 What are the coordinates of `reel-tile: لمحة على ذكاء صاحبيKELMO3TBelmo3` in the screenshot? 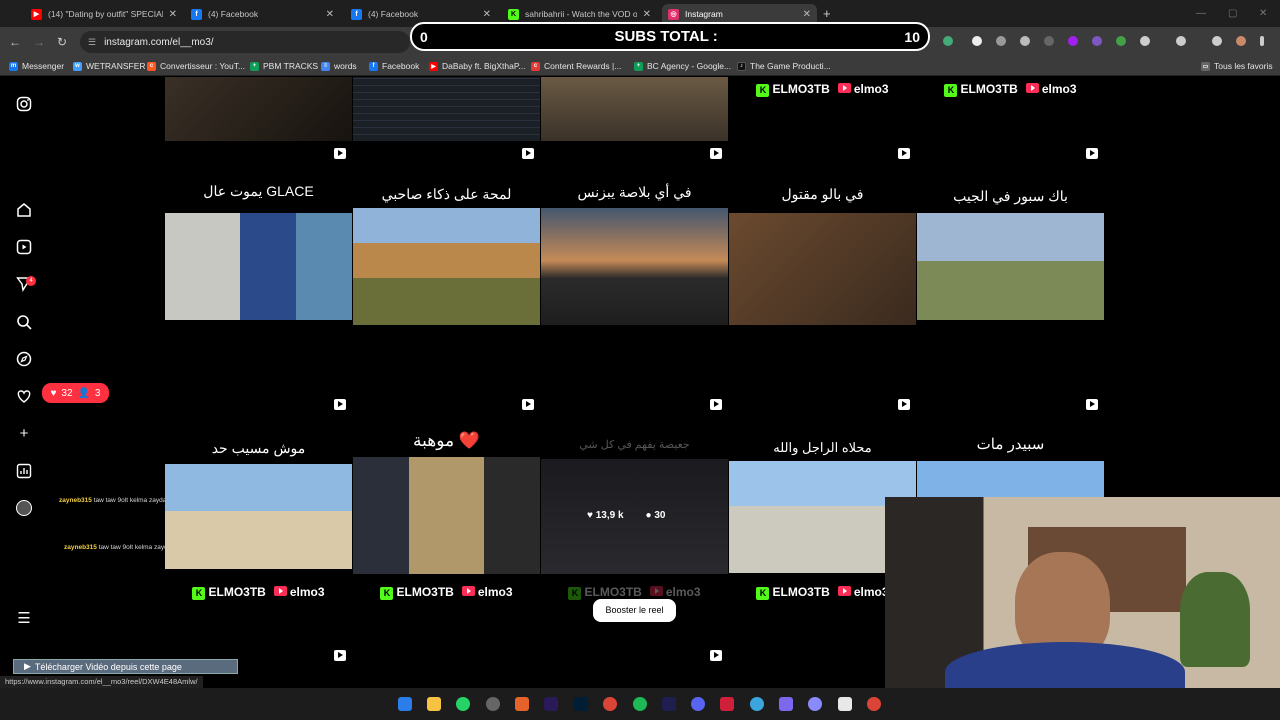 It's located at (446, 268).